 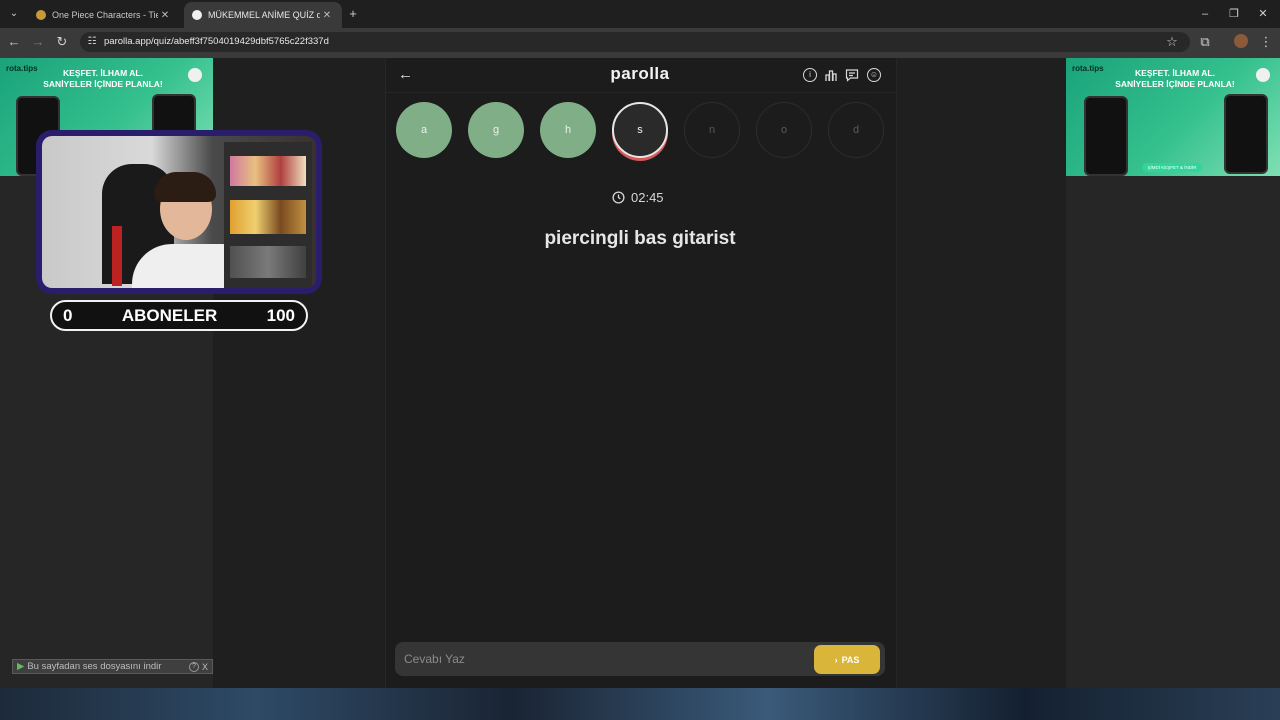 What do you see at coordinates (1172, 42) in the screenshot?
I see `bookmark-star-icon: ☆` at bounding box center [1172, 42].